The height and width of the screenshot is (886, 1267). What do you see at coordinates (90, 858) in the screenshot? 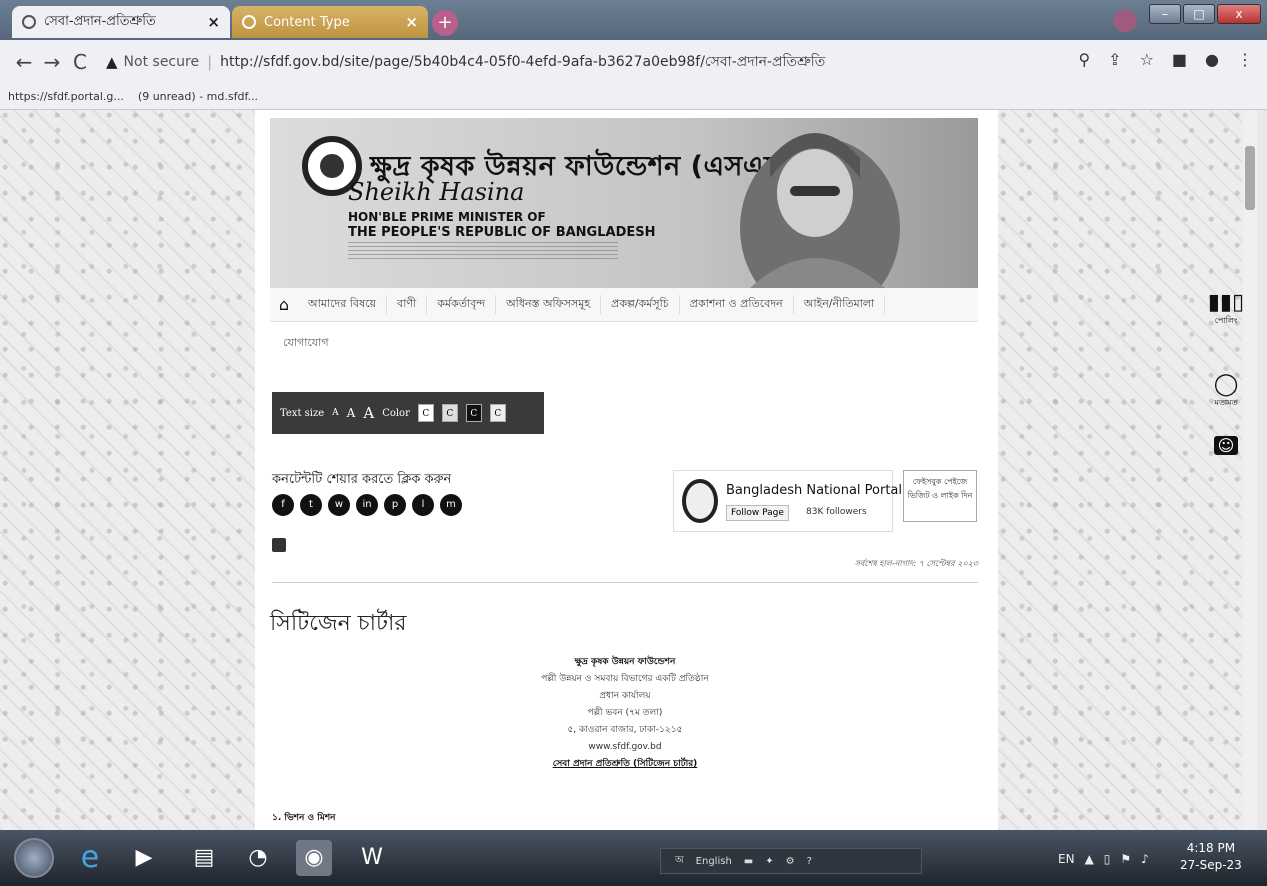
I see `ie-icon: e` at bounding box center [90, 858].